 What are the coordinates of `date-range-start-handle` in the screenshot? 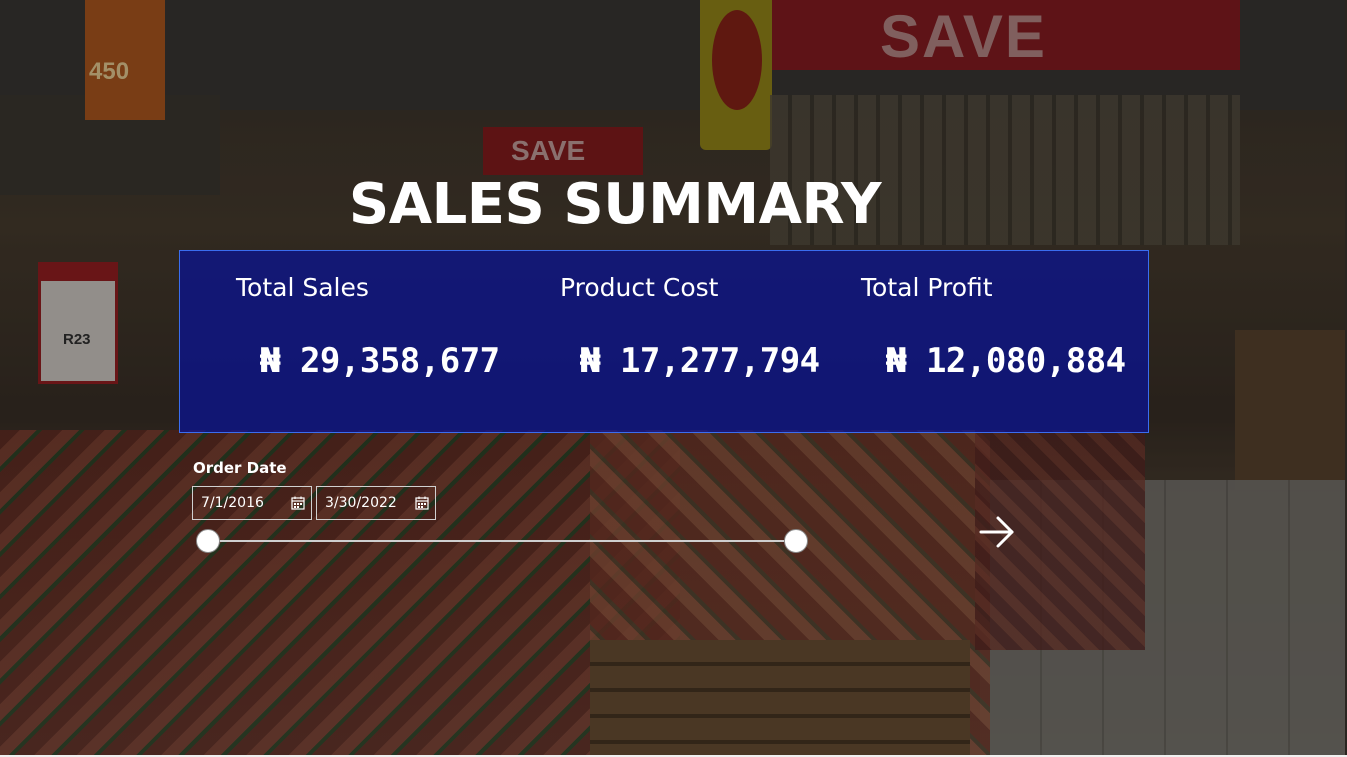 It's located at (208, 541).